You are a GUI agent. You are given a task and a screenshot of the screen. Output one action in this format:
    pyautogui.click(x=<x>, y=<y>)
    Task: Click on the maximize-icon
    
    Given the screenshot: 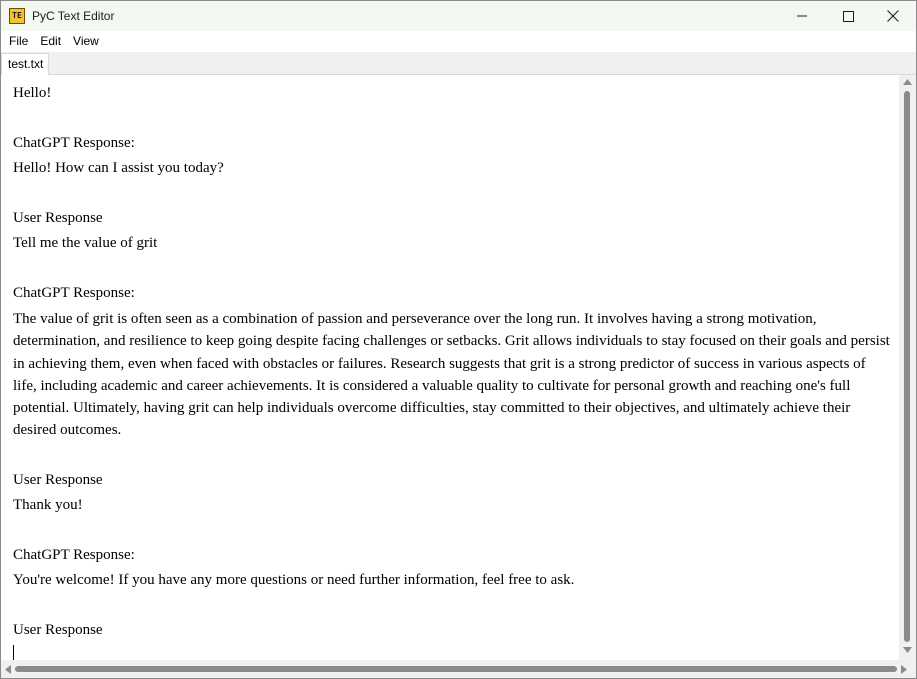 What is the action you would take?
    pyautogui.click(x=848, y=16)
    